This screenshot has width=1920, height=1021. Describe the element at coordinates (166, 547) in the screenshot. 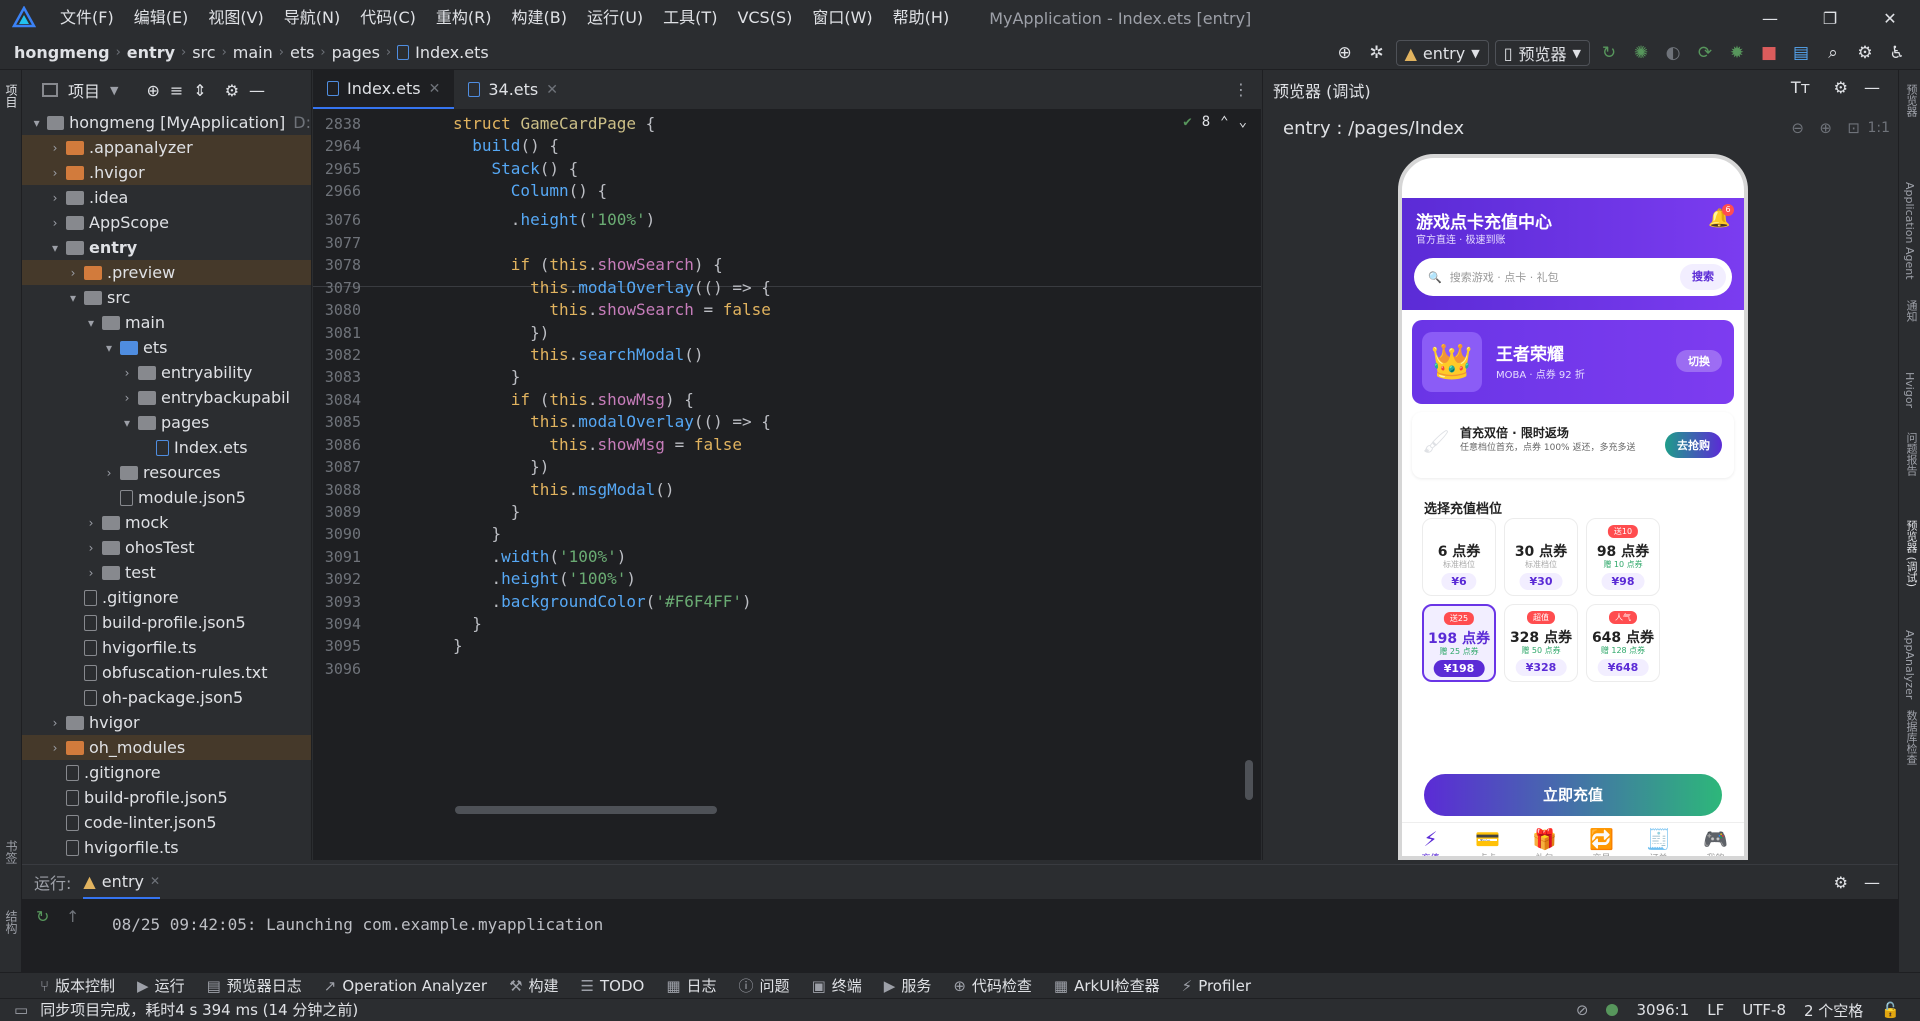

I see `tree-item: › ohosTest` at that location.